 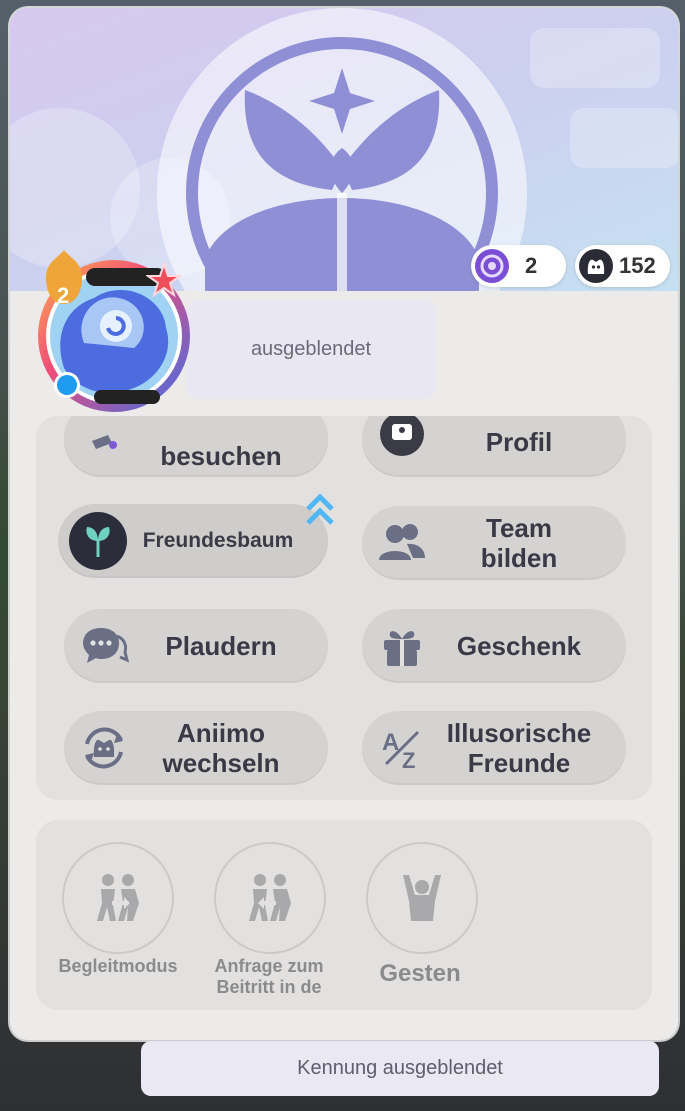 I want to click on player-name-label: ausgeblendet, so click(x=311, y=349).